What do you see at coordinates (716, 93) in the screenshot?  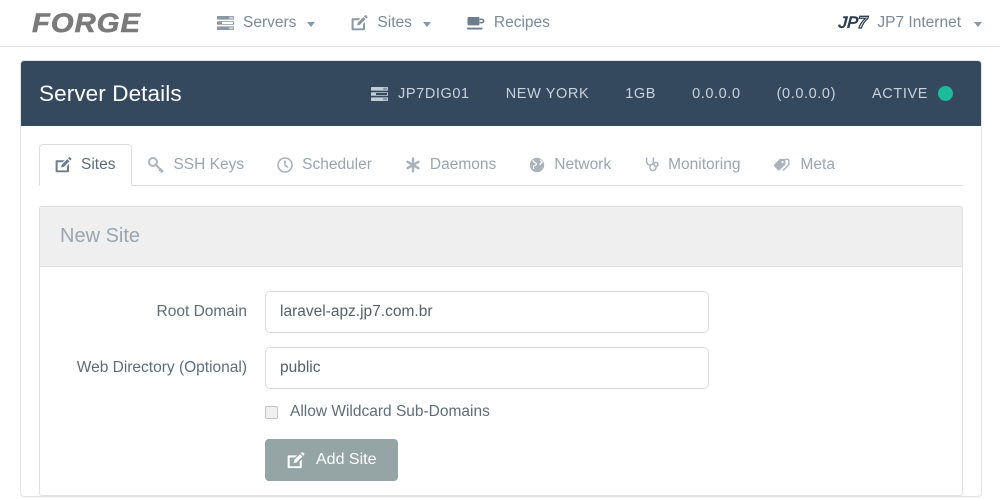 I see `server-ip: 0.0.0.0` at bounding box center [716, 93].